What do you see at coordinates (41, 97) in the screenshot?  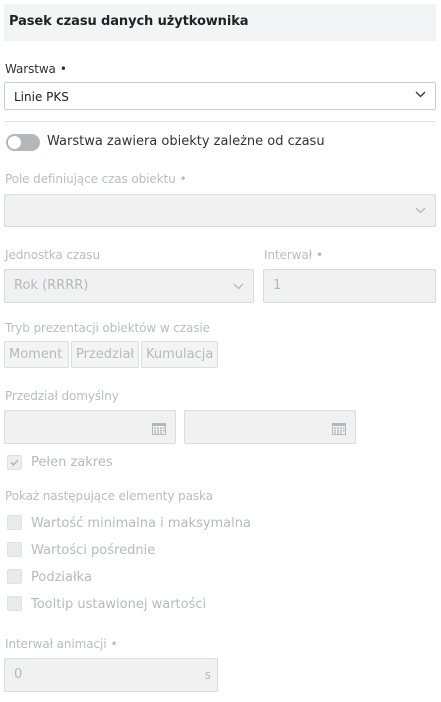 I see `layer-select-value: Linie PKS` at bounding box center [41, 97].